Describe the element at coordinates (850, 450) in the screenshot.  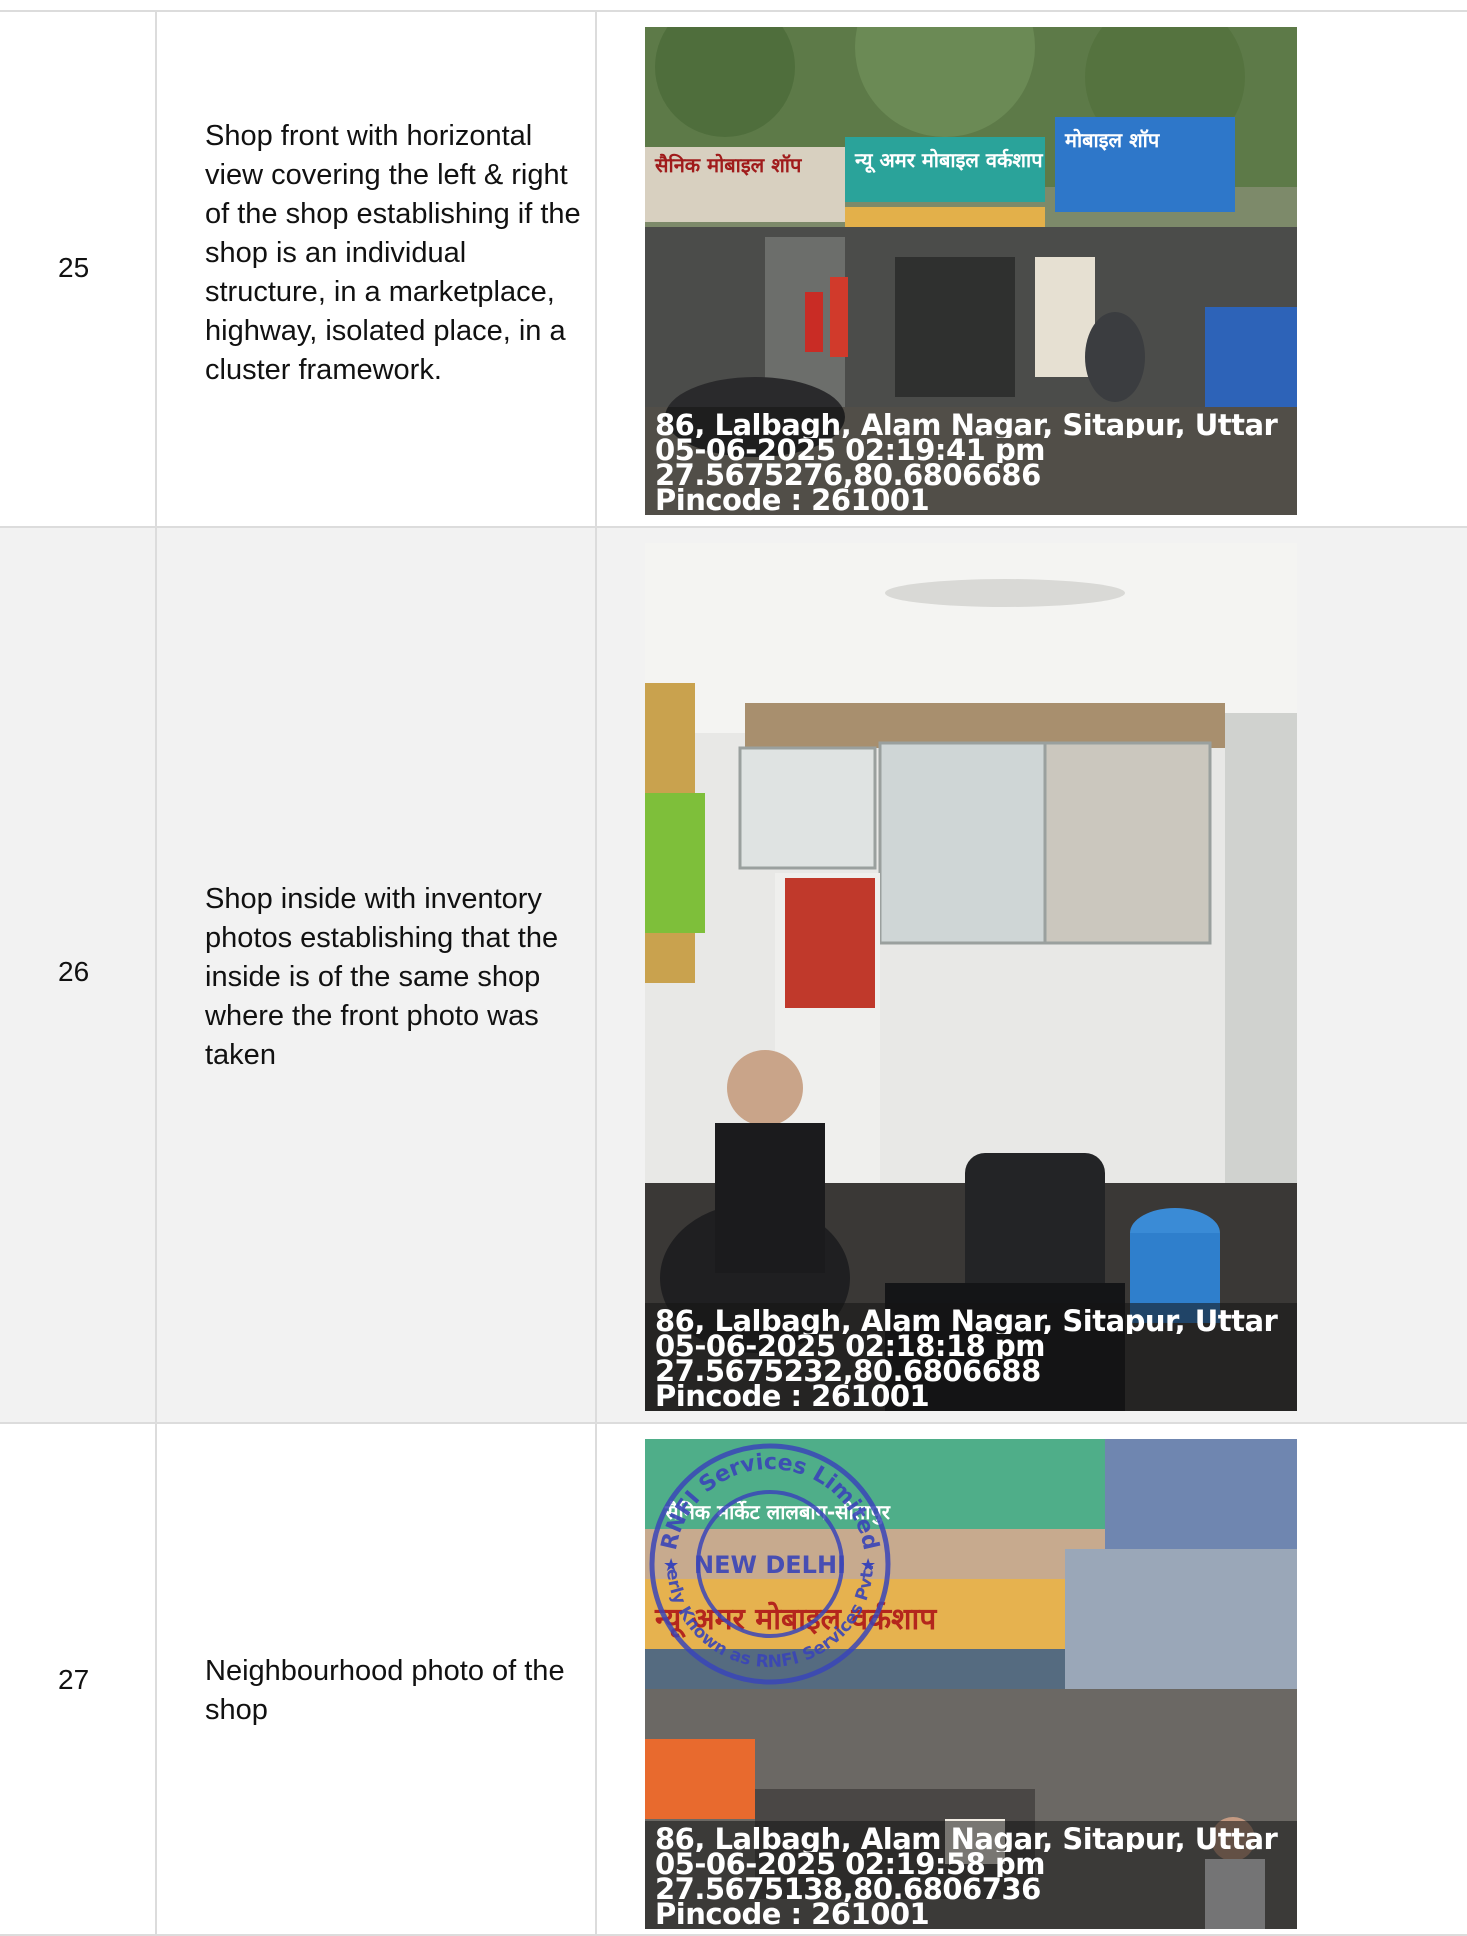
I see `photo-datetime: 05-06-2025 02:19:41 pm` at that location.